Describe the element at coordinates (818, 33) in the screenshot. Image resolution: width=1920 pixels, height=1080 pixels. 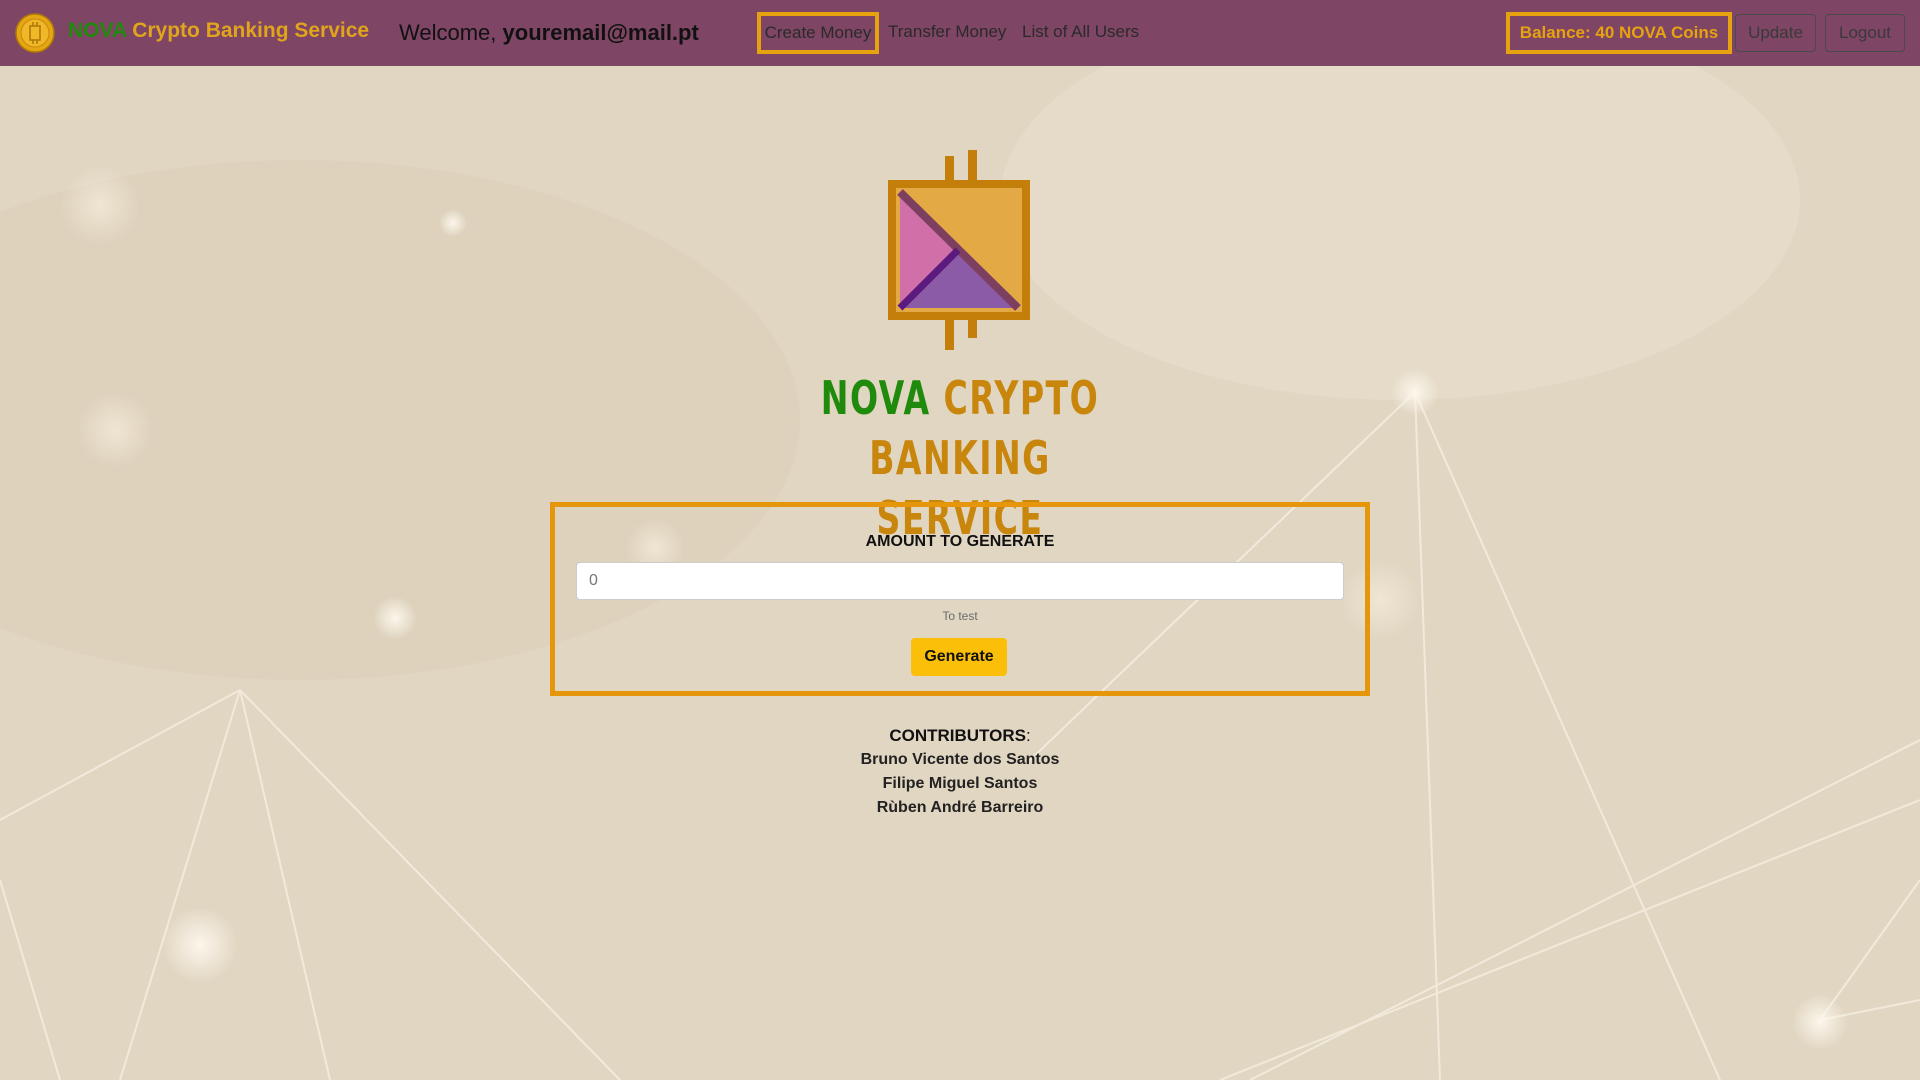
I see `nav-create-money: Create Money` at that location.